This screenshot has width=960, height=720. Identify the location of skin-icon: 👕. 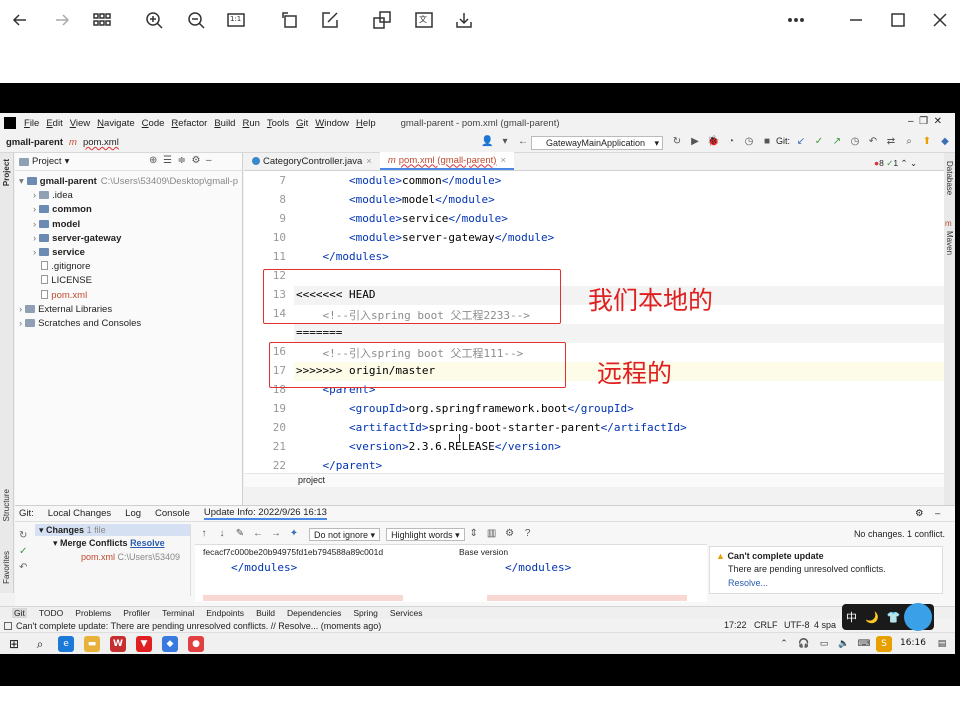
(894, 617).